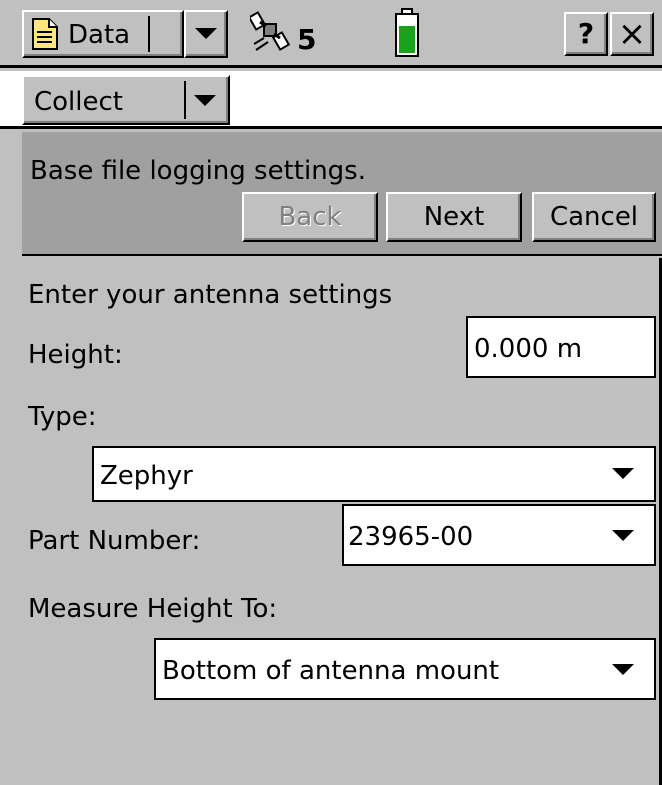 This screenshot has height=785, width=662. I want to click on back-button: Back, so click(310, 217).